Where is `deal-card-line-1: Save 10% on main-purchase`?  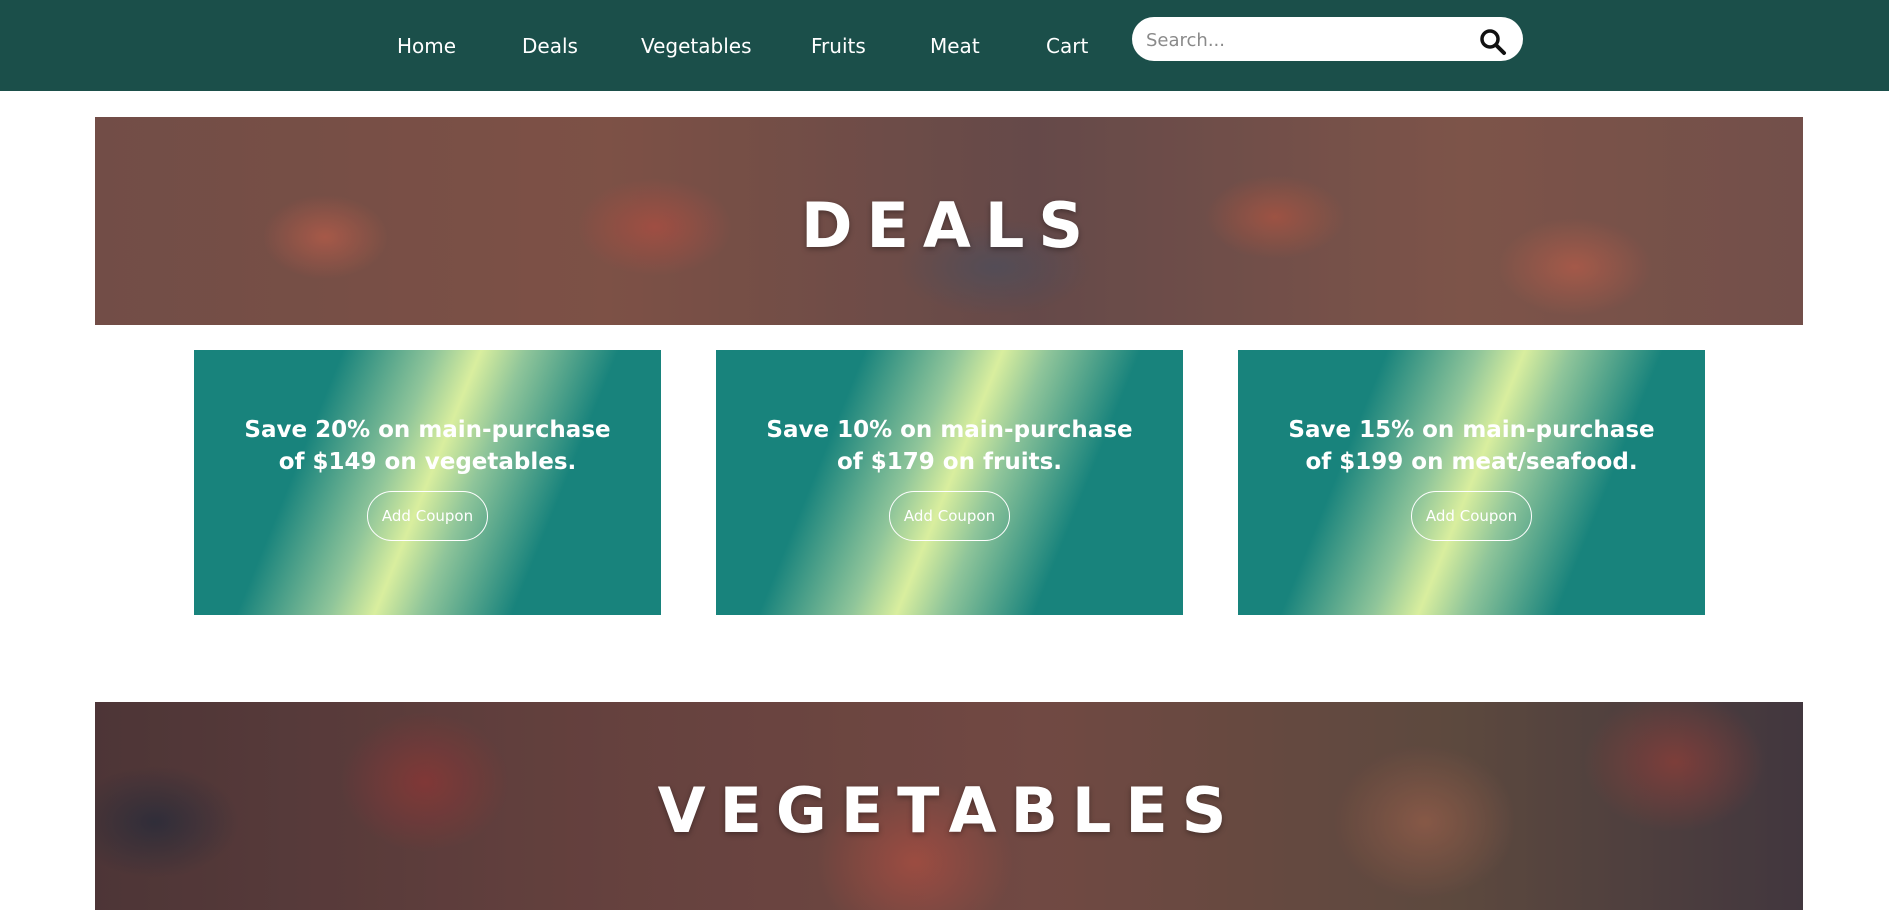
deal-card-line-1: Save 10% on main-purchase is located at coordinates (949, 430).